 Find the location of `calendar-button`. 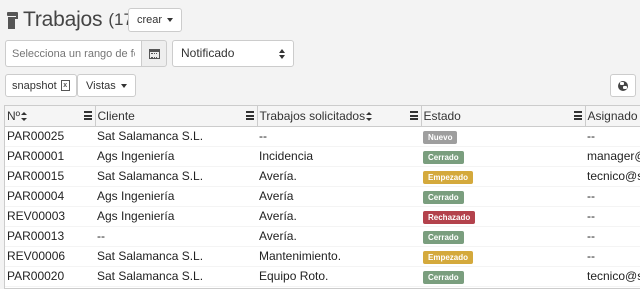

calendar-button is located at coordinates (154, 53).